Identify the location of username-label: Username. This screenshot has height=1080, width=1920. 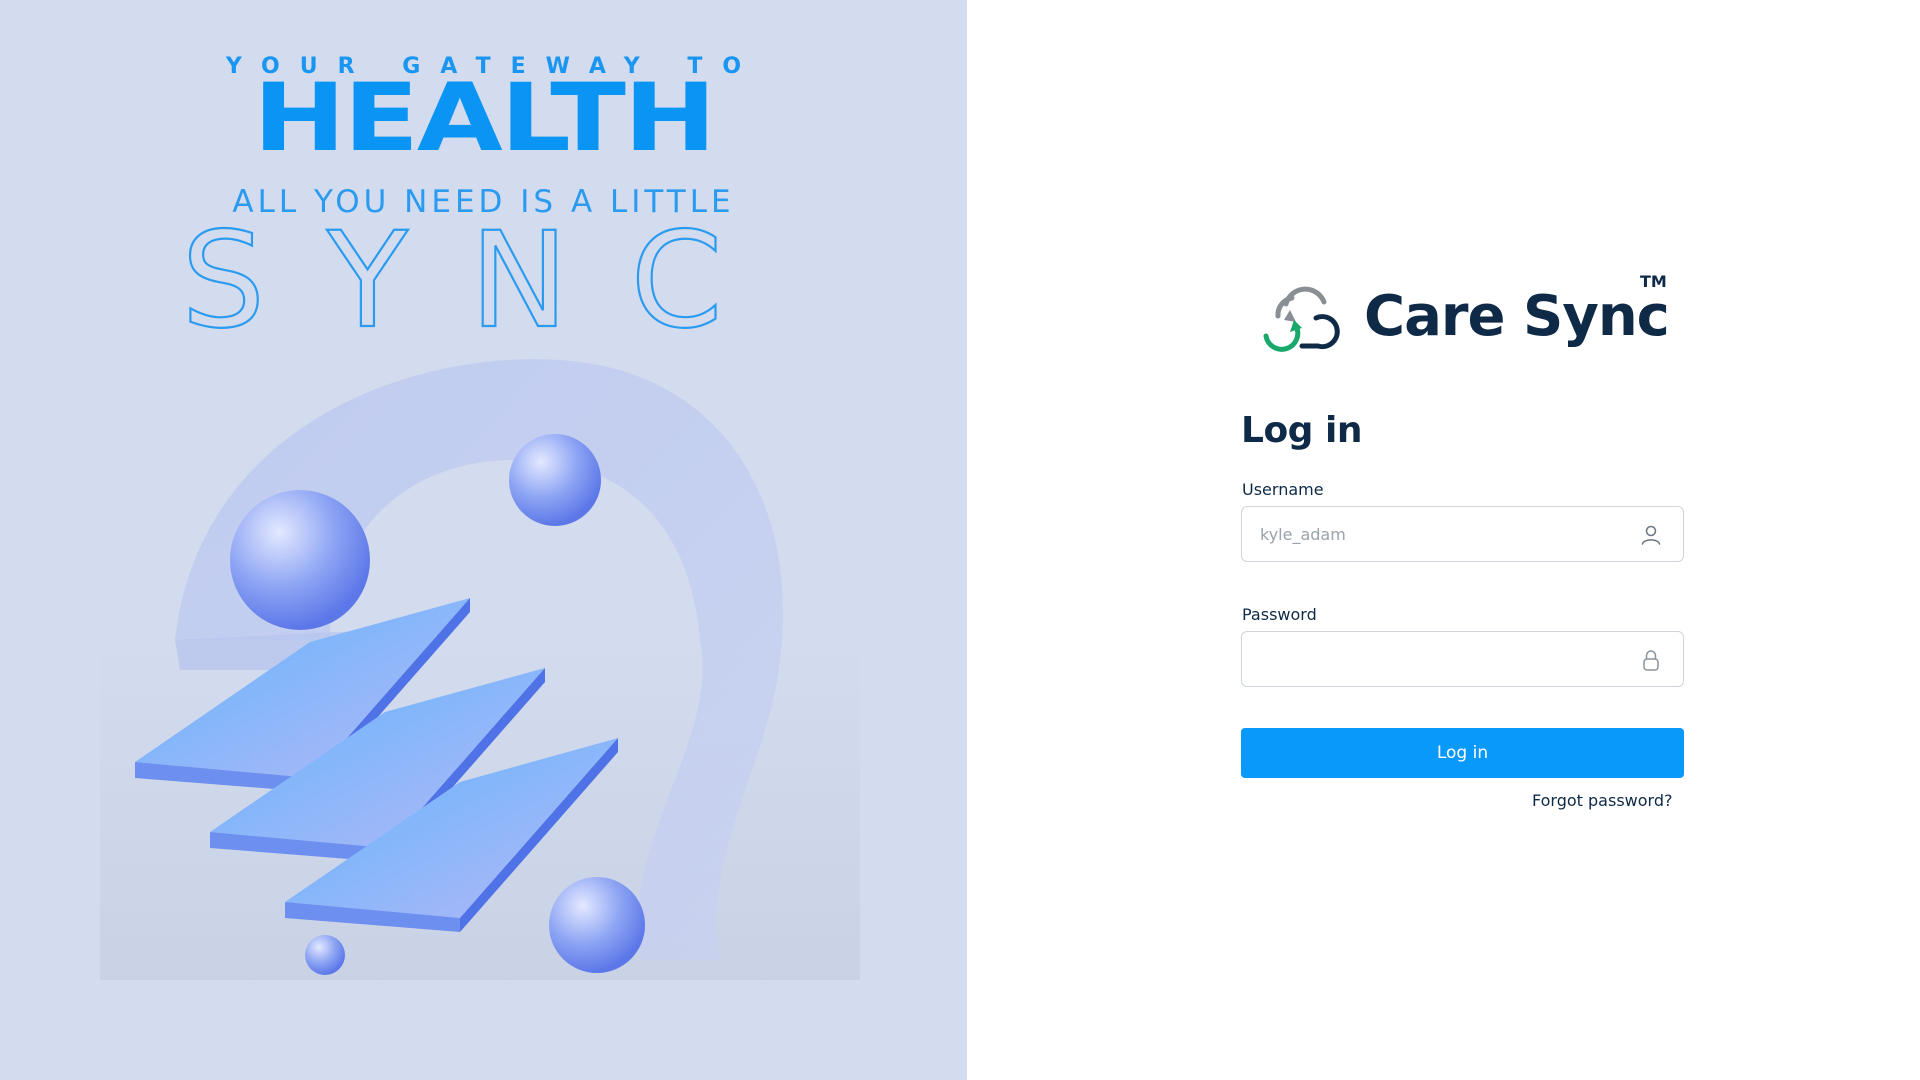
(1283, 489).